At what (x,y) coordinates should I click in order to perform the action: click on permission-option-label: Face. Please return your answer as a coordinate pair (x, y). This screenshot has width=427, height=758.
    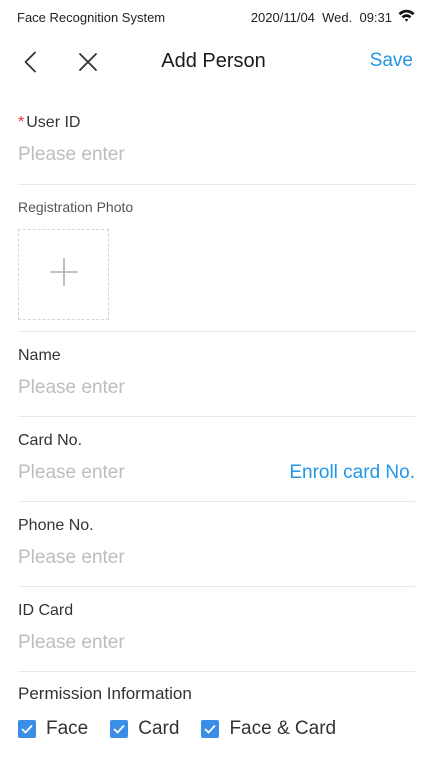
    Looking at the image, I should click on (67, 728).